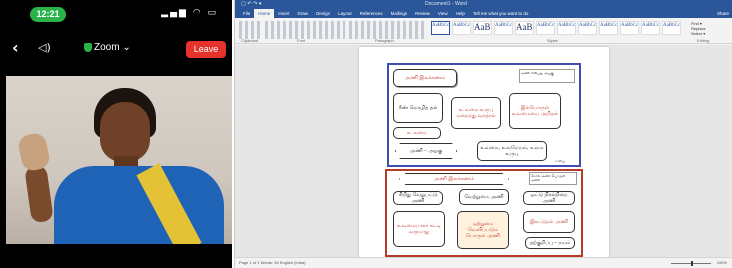  I want to click on style-subtitle: AaBbCcD, so click(545, 28).